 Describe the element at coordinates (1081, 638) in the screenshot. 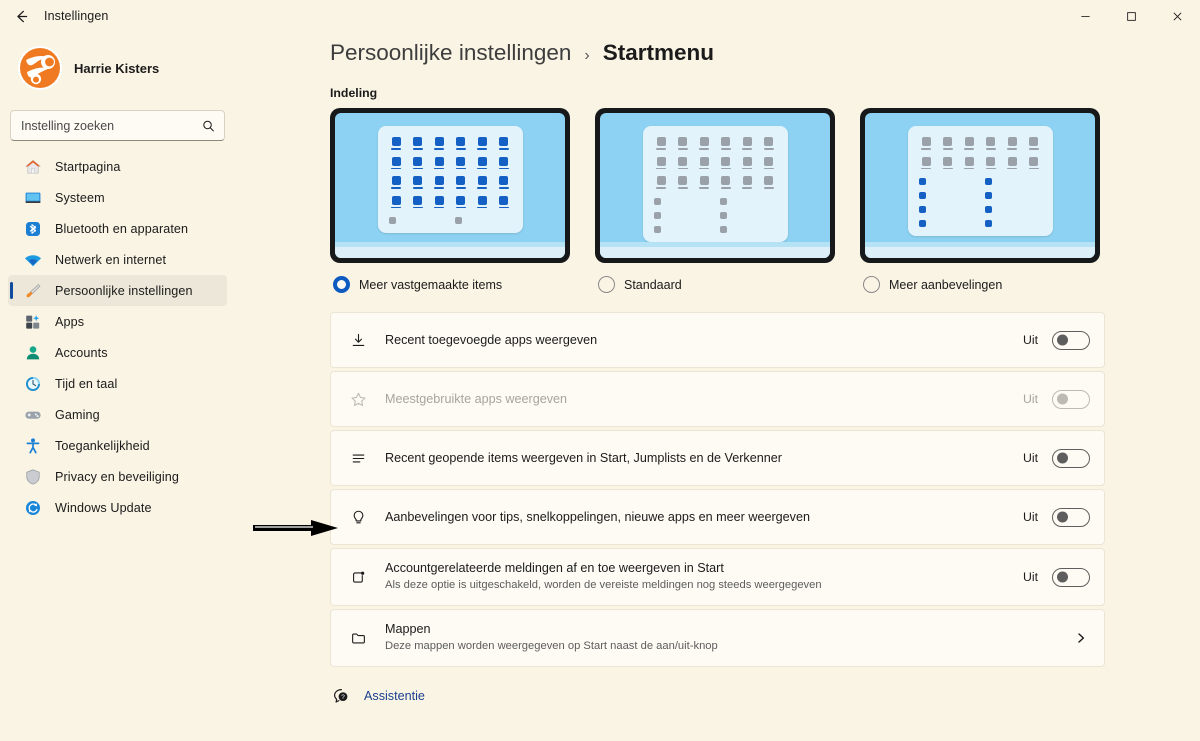

I see `chevron-right-icon` at that location.